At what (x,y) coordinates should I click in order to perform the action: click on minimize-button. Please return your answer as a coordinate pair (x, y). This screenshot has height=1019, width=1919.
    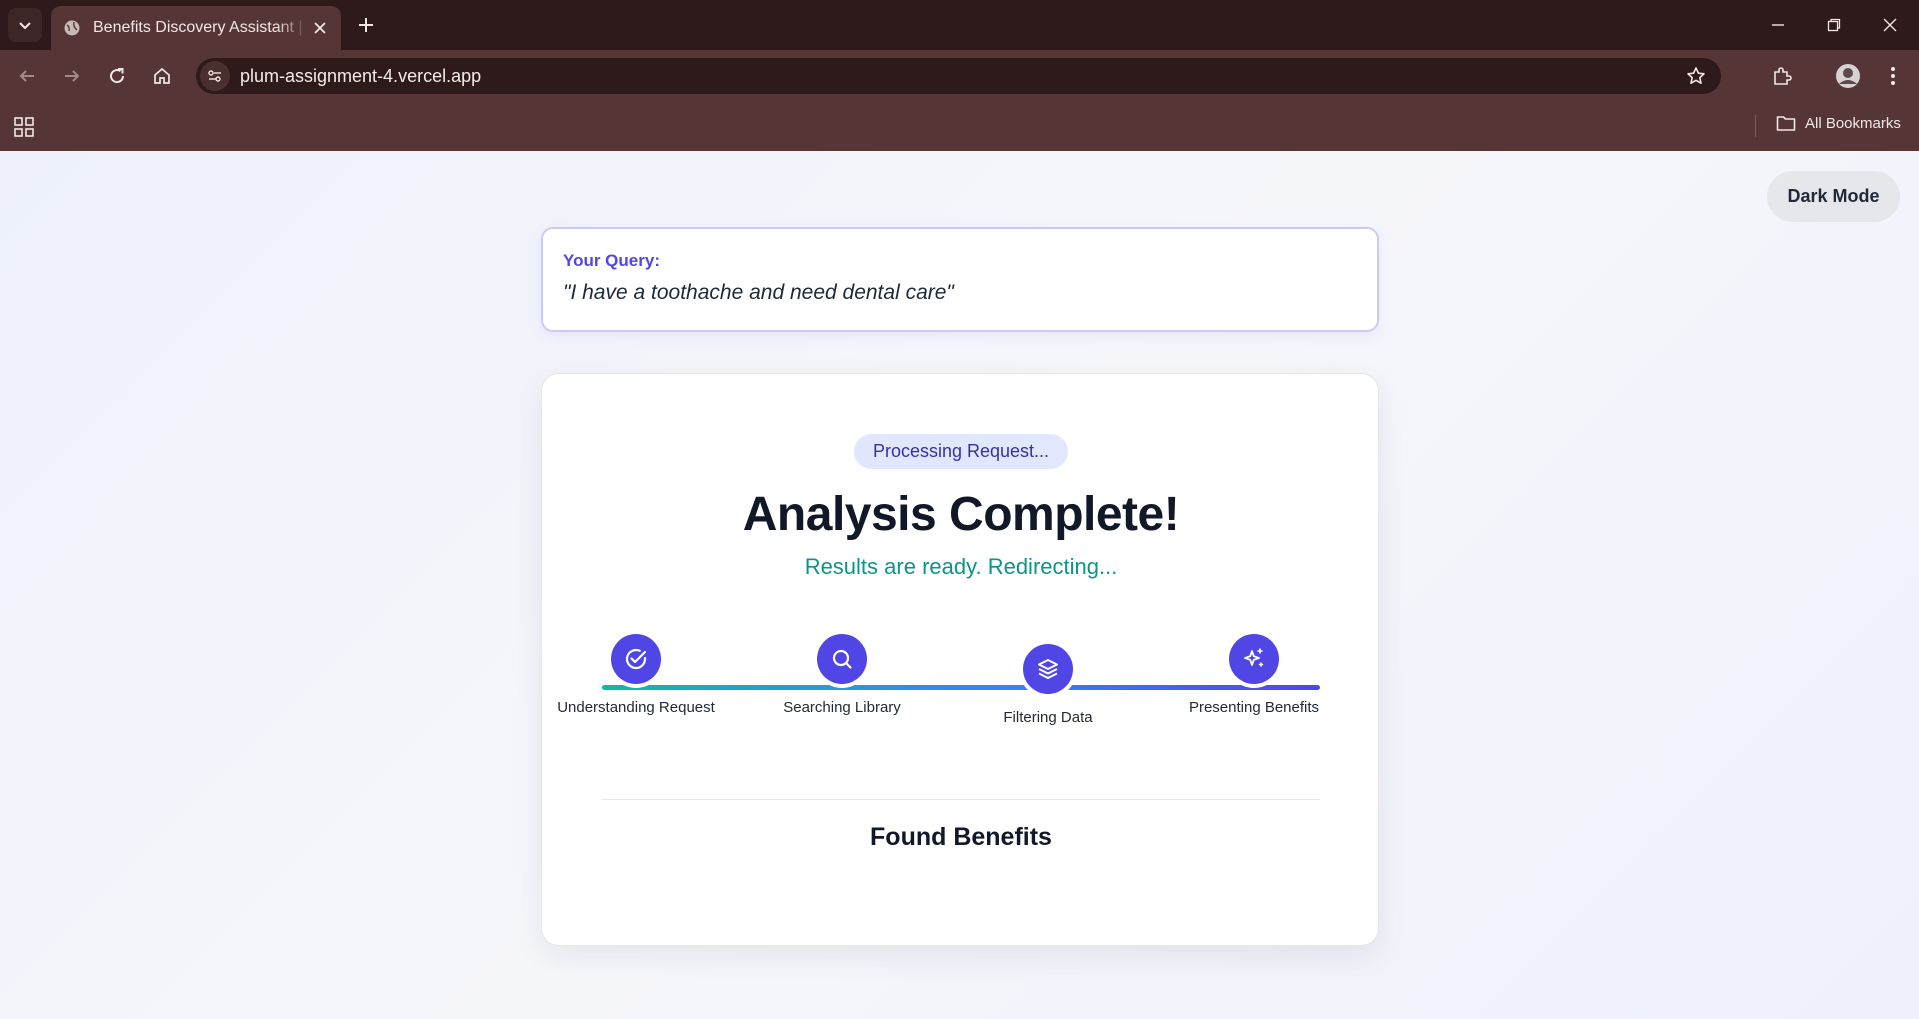
    Looking at the image, I should click on (1778, 25).